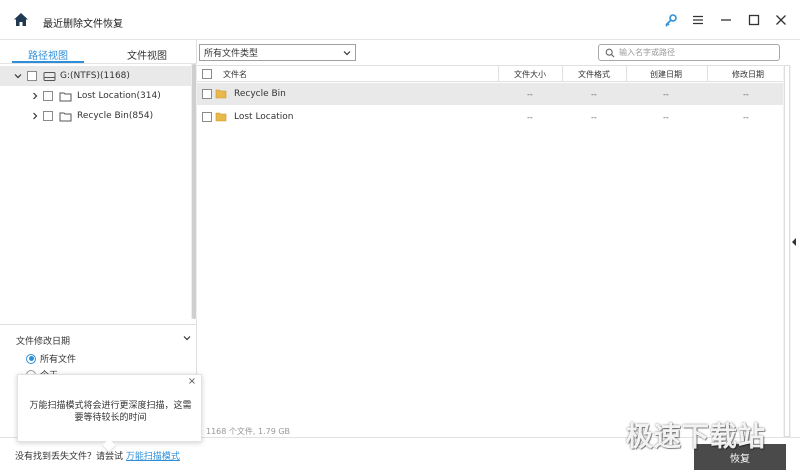 The image size is (800, 471). What do you see at coordinates (277, 52) in the screenshot?
I see `file-type-select: 所有文件类型` at bounding box center [277, 52].